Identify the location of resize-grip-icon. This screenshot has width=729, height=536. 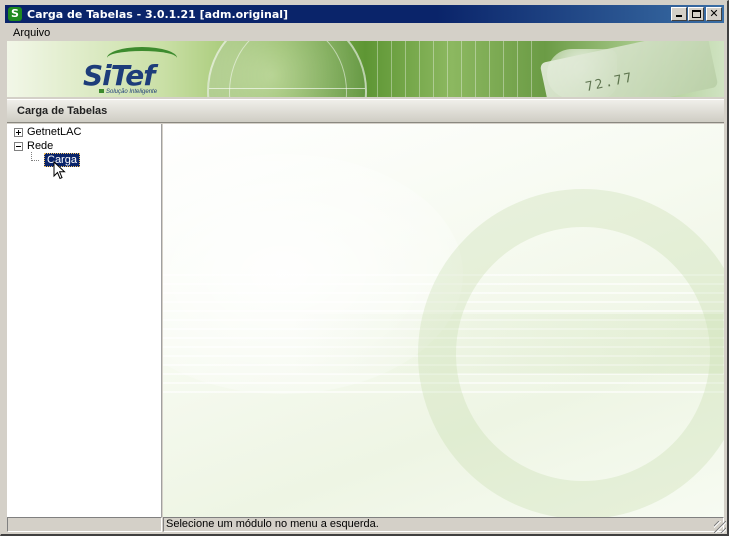
(720, 527).